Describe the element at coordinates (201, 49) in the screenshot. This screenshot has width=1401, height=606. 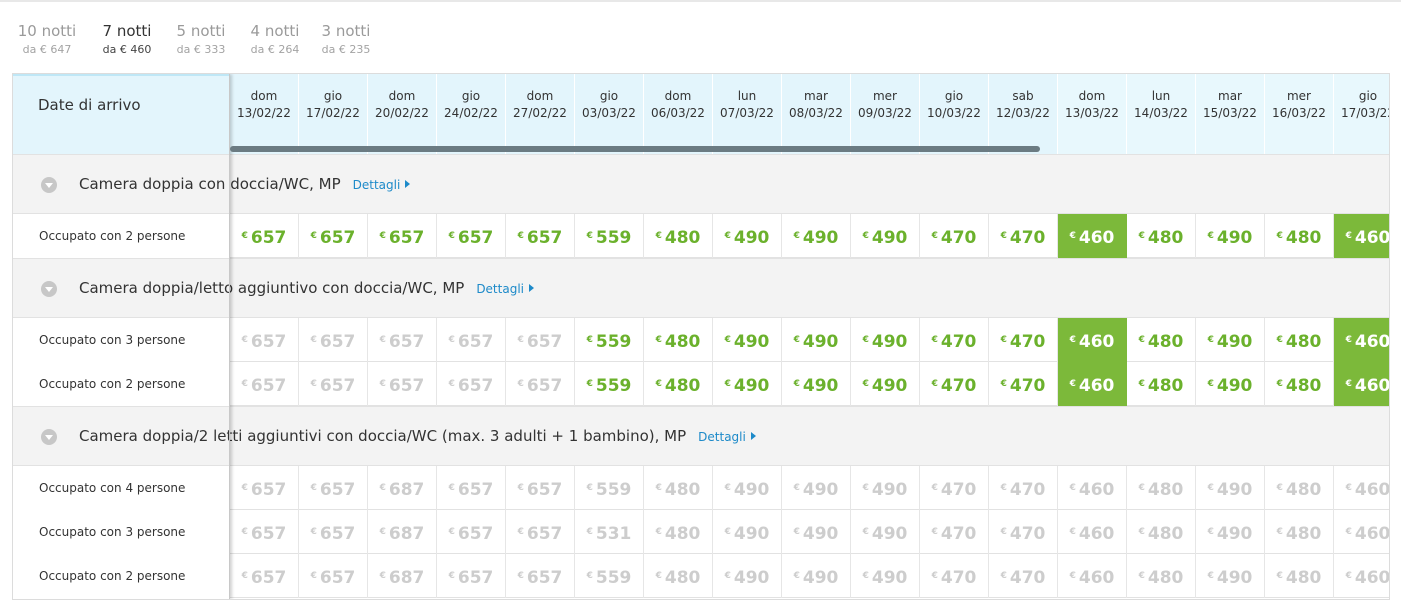
I see `tab-5-notti: 5 notti da € 333` at that location.